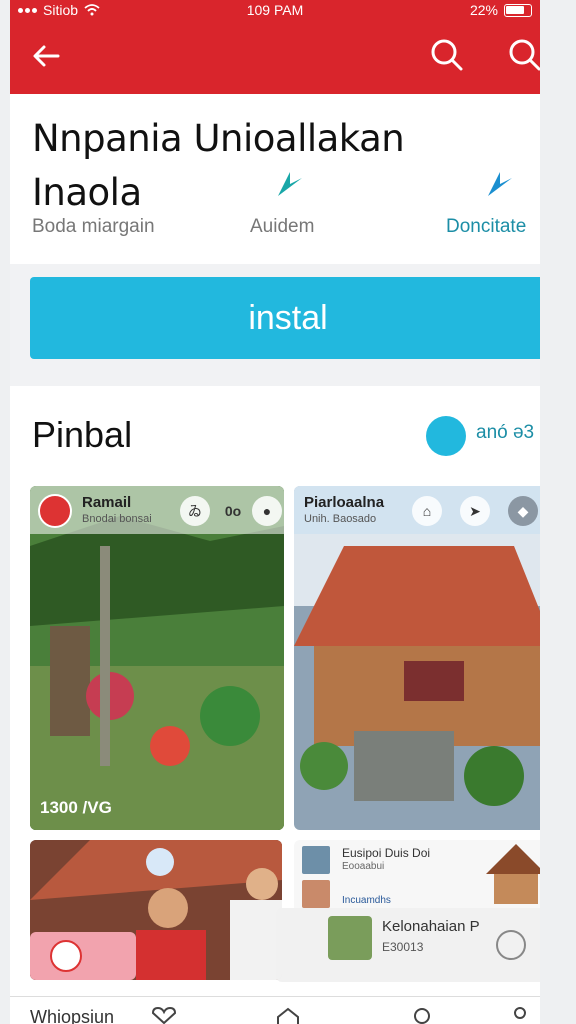  I want to click on card-title: Piarloaalna, so click(344, 502).